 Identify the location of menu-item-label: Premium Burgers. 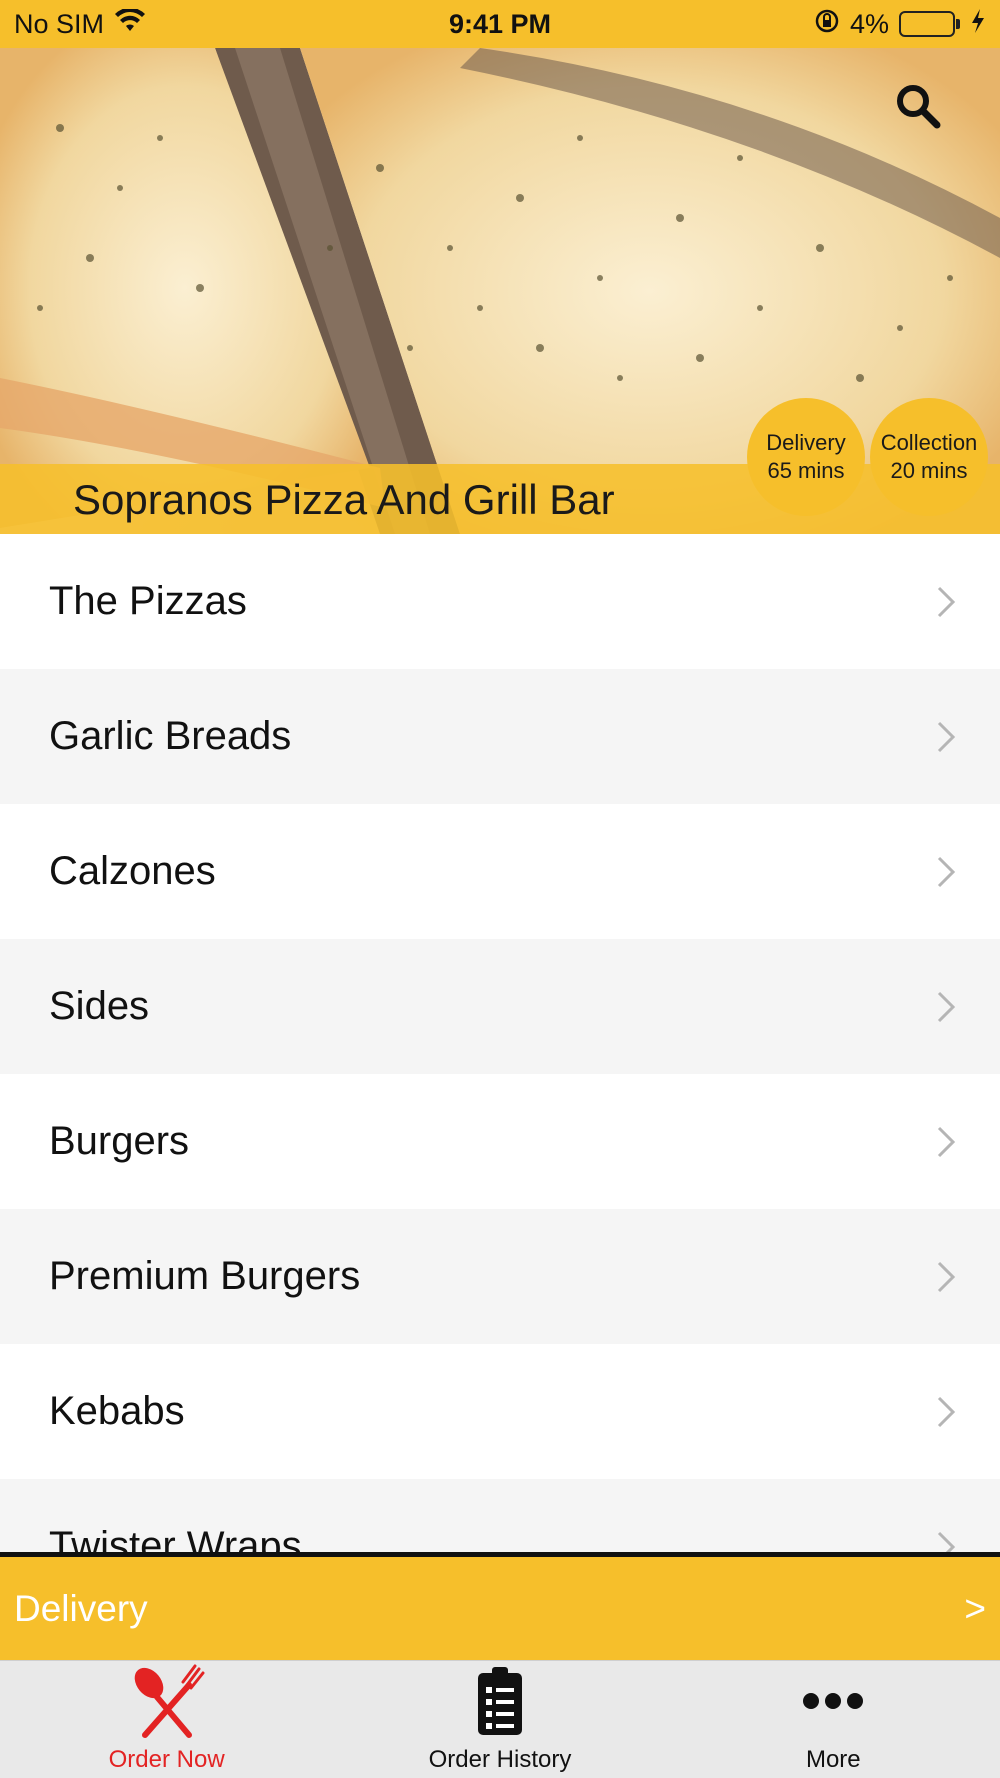
(205, 1276).